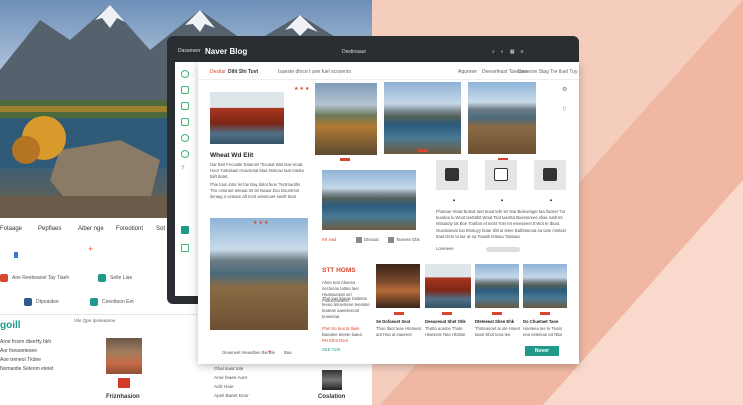 The width and height of the screenshot is (743, 405). Describe the element at coordinates (329, 240) in the screenshot. I see `mid-link: IHt Awd` at that location.